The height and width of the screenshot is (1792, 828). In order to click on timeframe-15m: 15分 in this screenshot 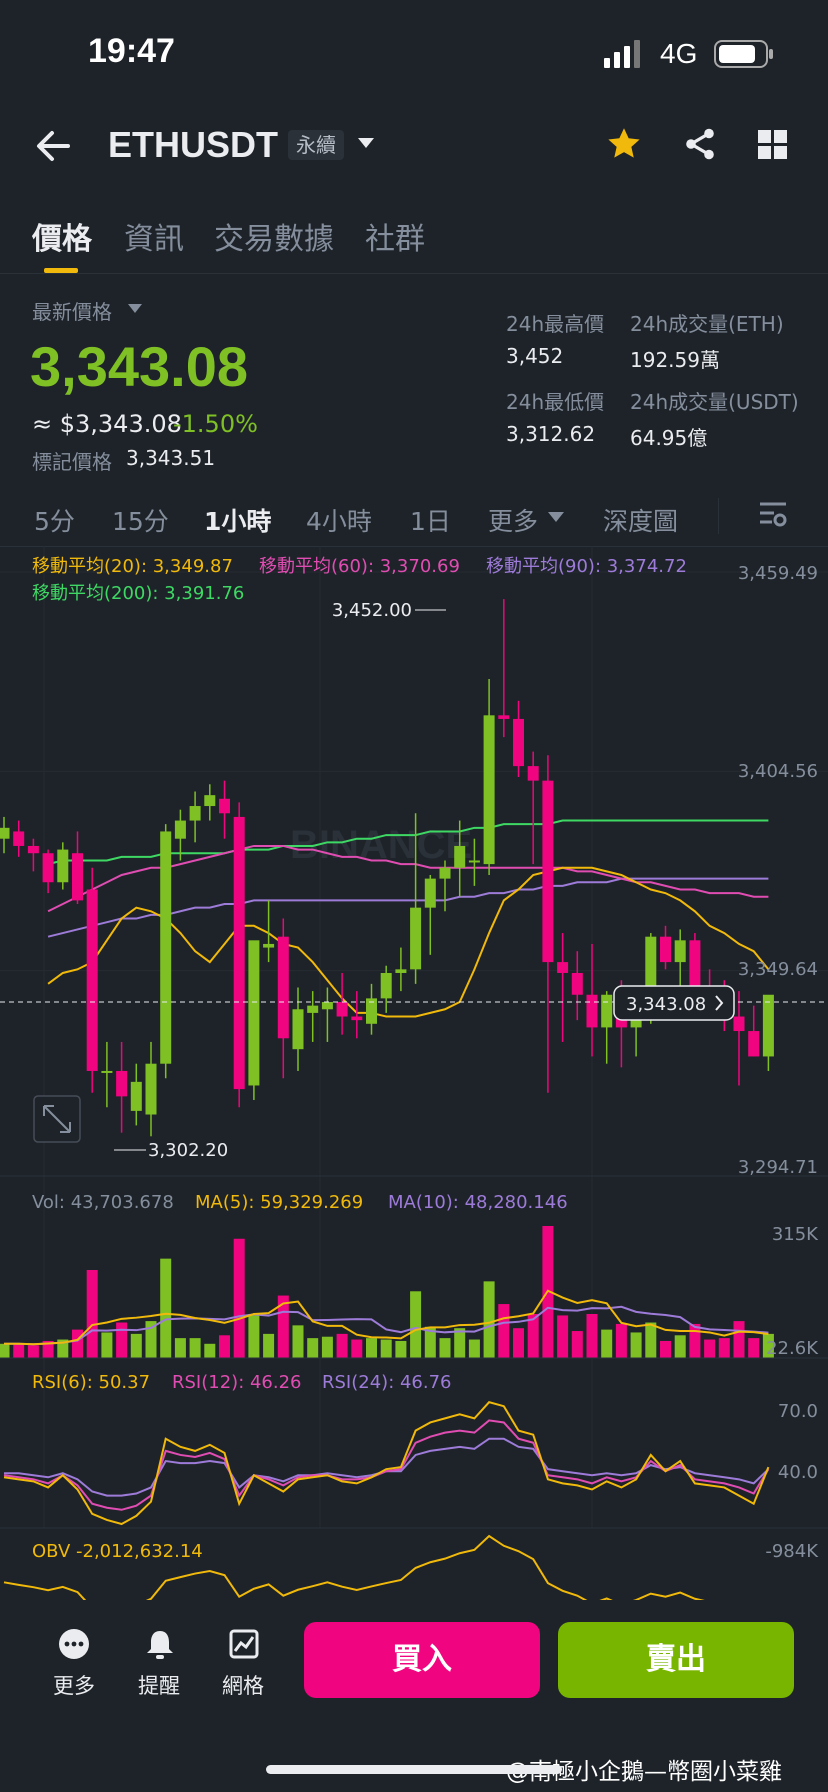, I will do `click(140, 520)`.